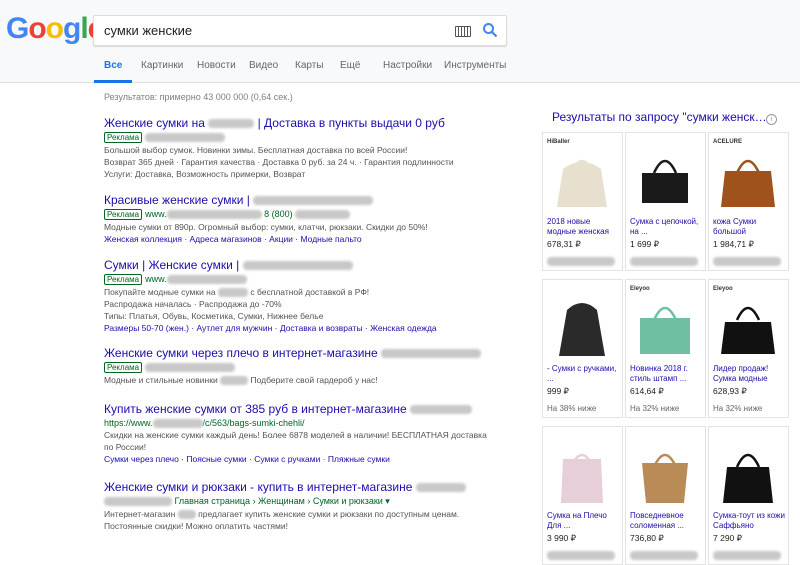 The height and width of the screenshot is (565, 800). What do you see at coordinates (728, 142) in the screenshot?
I see `product-brand: ACELURE` at bounding box center [728, 142].